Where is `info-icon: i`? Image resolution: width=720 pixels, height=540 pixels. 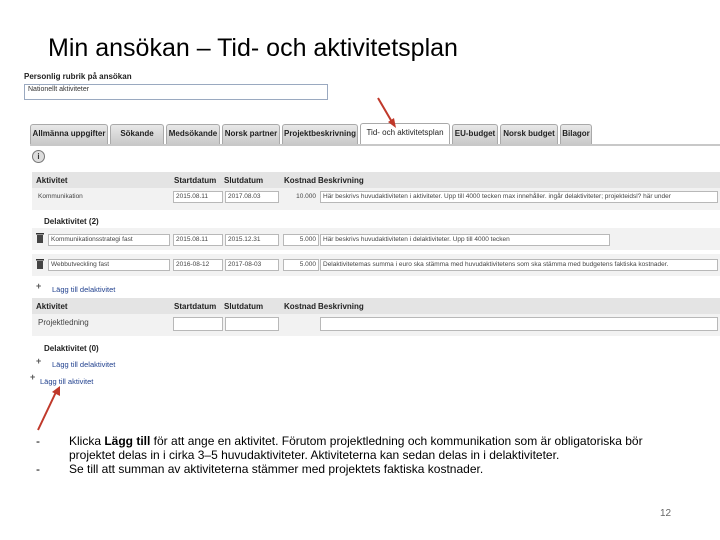 info-icon: i is located at coordinates (38, 156).